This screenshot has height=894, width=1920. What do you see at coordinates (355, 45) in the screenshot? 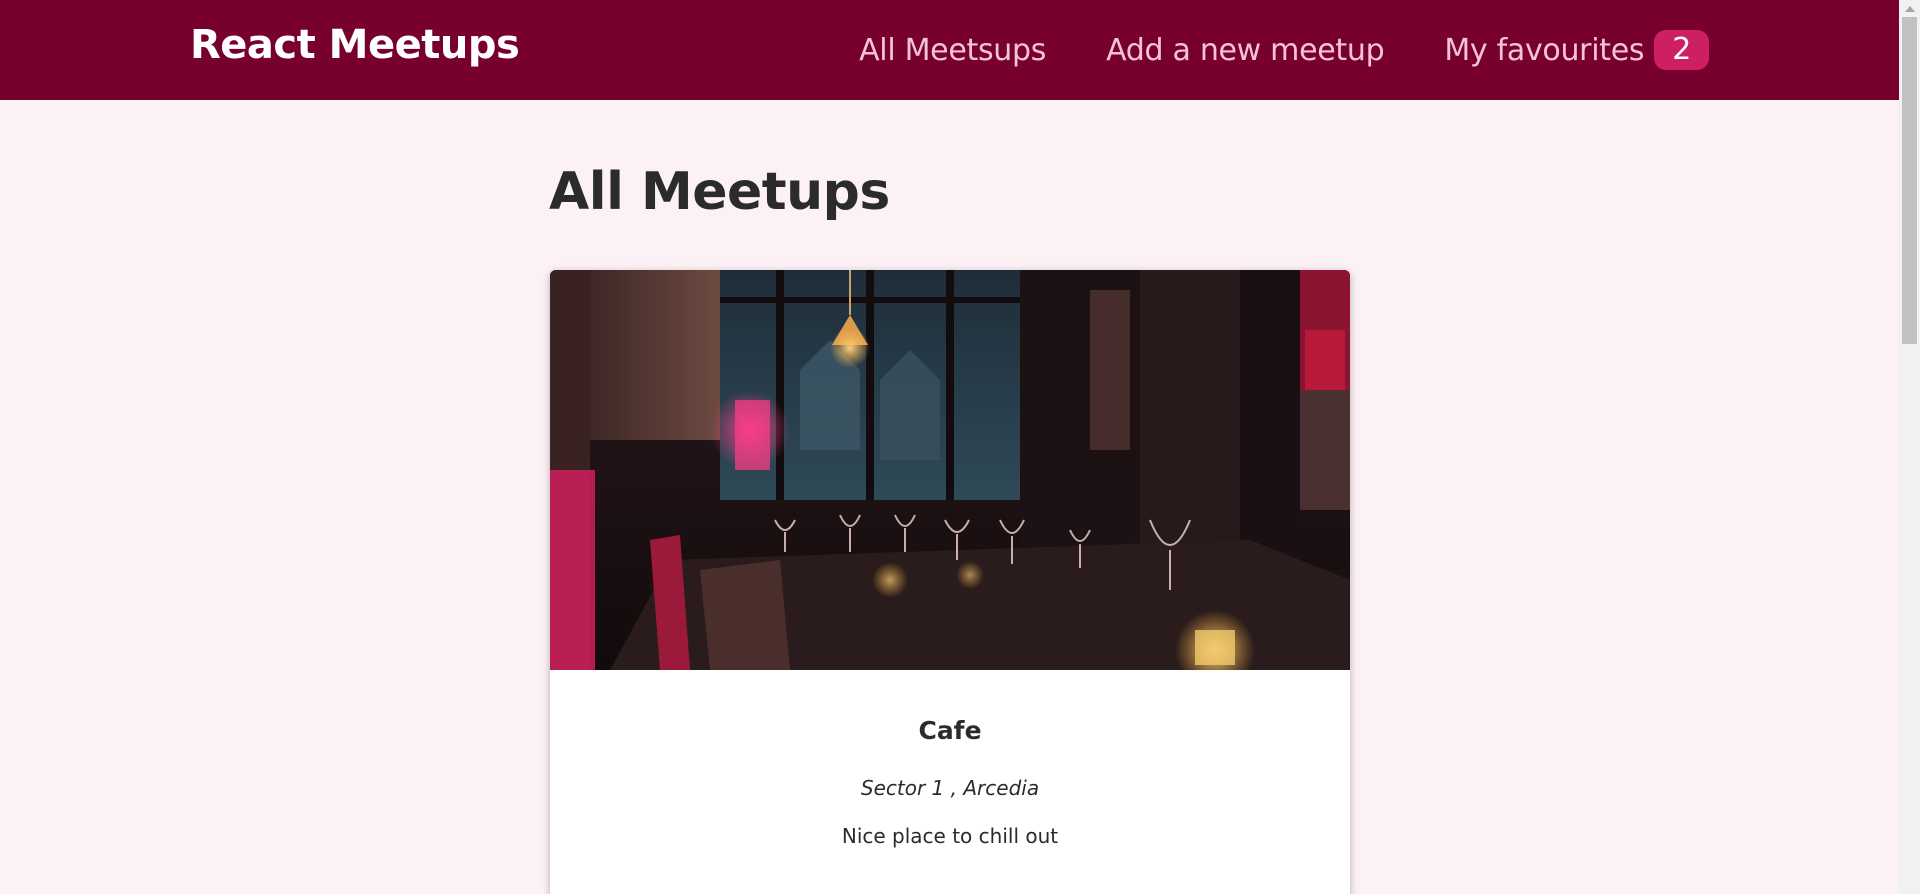
I see `app-logo: React Meetups` at bounding box center [355, 45].